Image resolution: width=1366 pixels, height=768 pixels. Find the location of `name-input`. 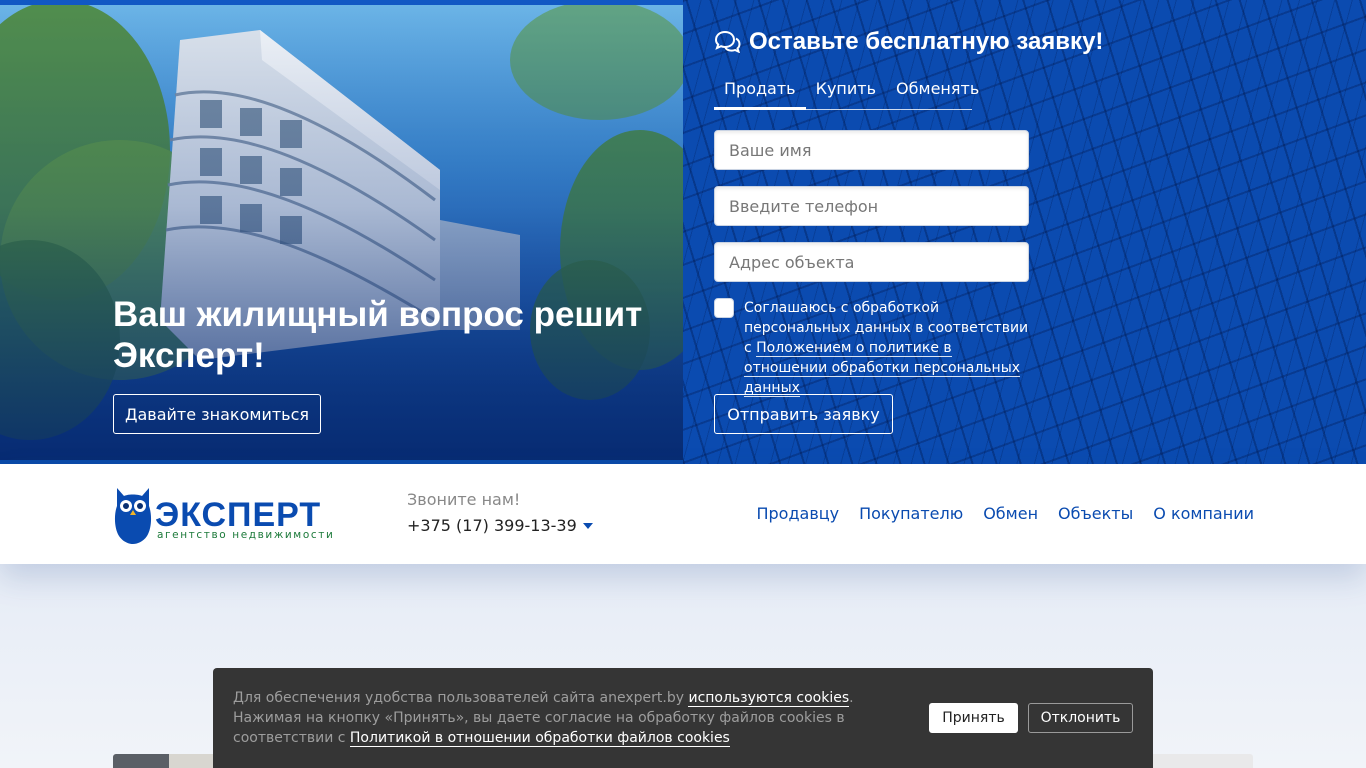

name-input is located at coordinates (871, 150).